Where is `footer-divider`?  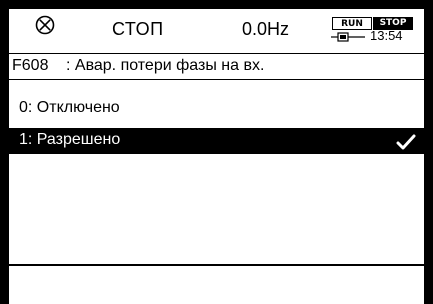
footer-divider is located at coordinates (216, 265).